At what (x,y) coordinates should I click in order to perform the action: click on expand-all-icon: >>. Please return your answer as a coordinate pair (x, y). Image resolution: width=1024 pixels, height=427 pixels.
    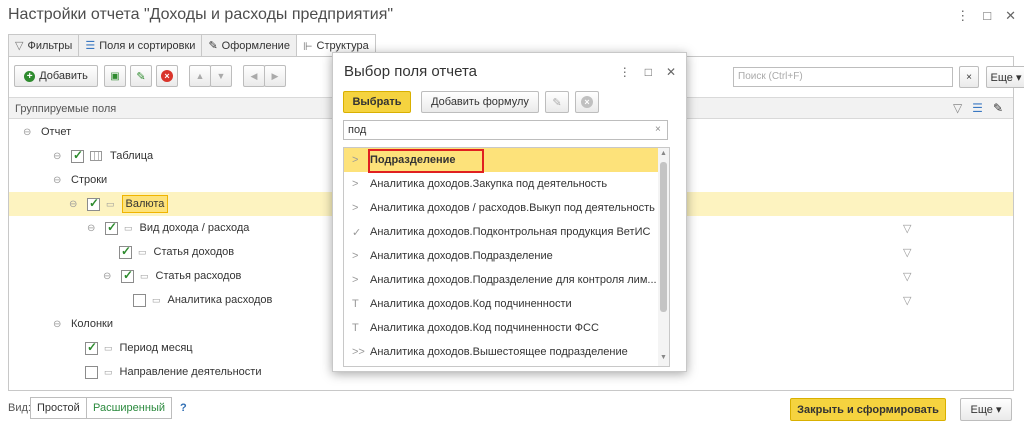
    Looking at the image, I should click on (359, 352).